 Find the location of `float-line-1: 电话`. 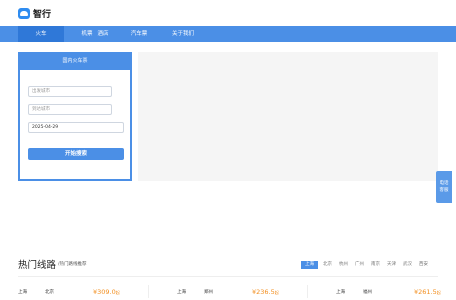

float-line-1: 电话 is located at coordinates (444, 183).